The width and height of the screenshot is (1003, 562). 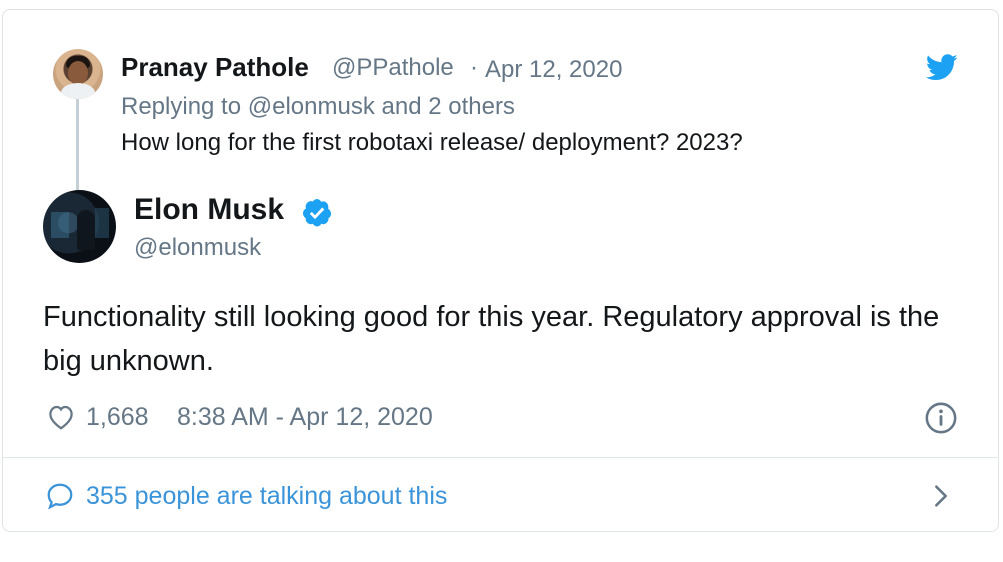 What do you see at coordinates (266, 496) in the screenshot?
I see `talking-about-link: 355 people are talking about this` at bounding box center [266, 496].